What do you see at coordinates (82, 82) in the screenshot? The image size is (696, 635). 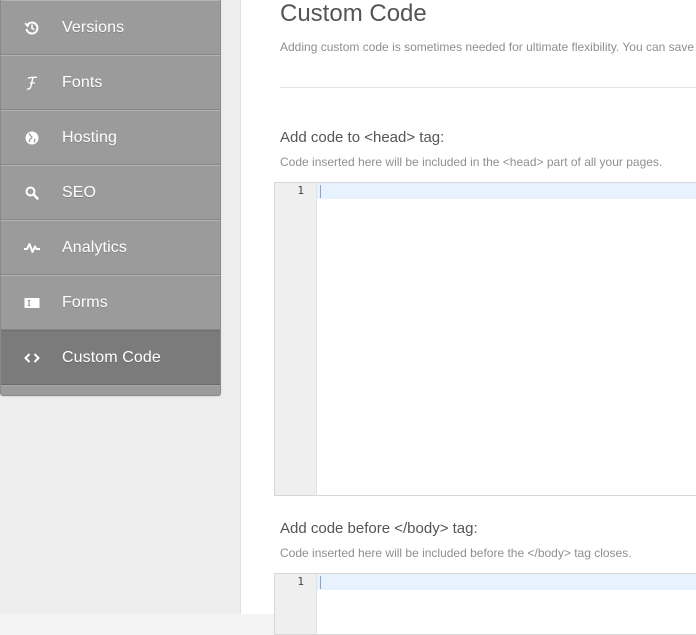 I see `sidebar-item-label: Fonts` at bounding box center [82, 82].